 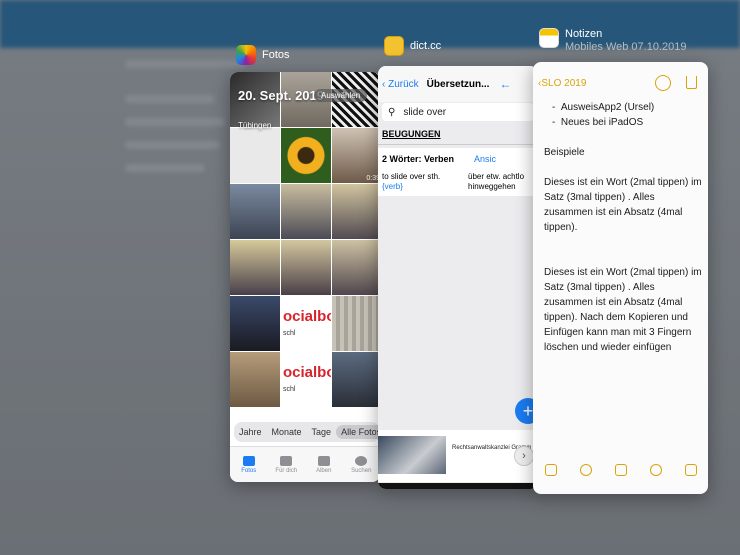 I want to click on segment-days: Tage, so click(x=322, y=432).